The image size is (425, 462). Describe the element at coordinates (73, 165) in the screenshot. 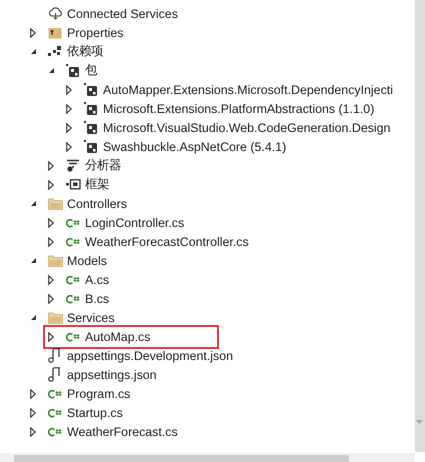

I see `analyzer-icon` at that location.